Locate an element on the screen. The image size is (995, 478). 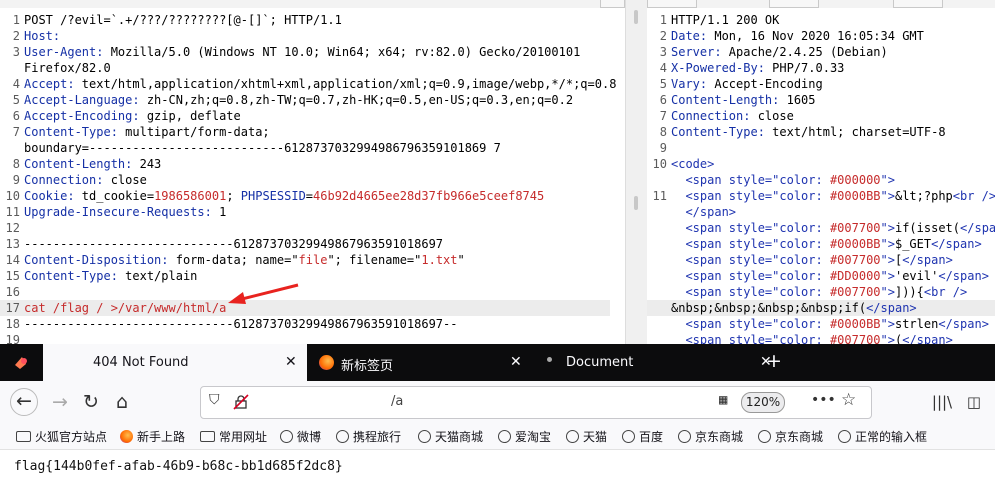
code-line: 4 X-Powered-By: PHP/7.0.33 is located at coordinates (821, 68).